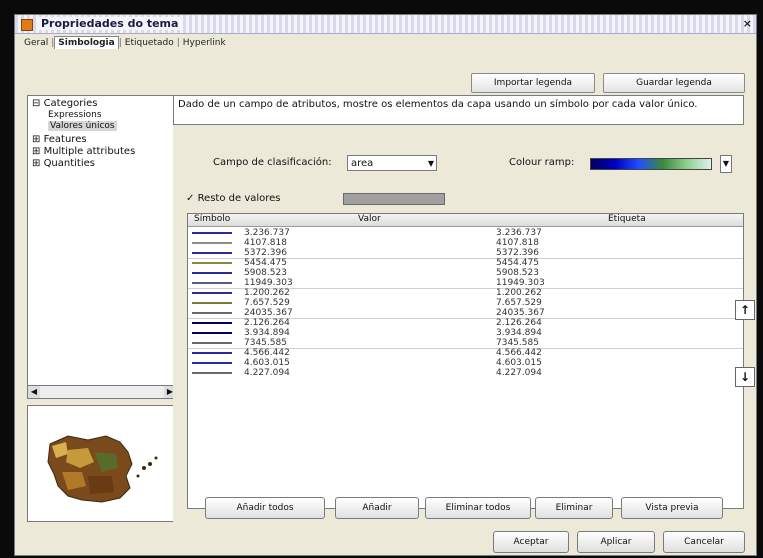  What do you see at coordinates (34, 392) in the screenshot?
I see `scroll-left-icon: ◀` at bounding box center [34, 392].